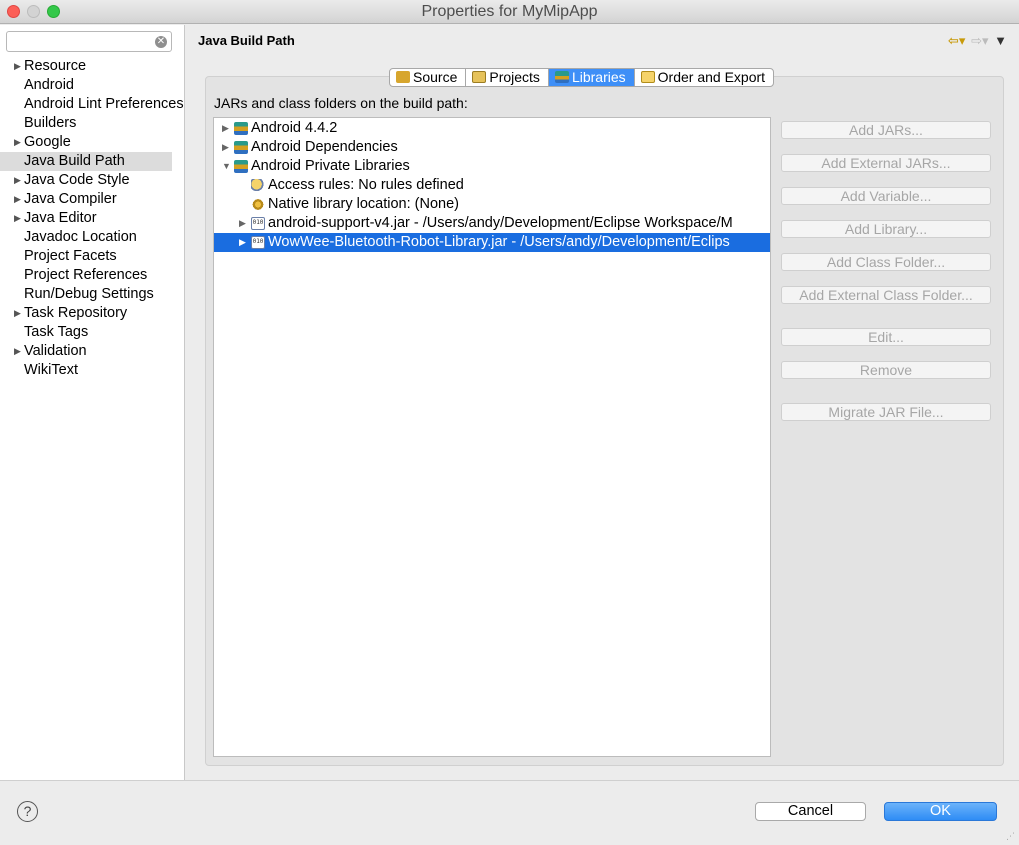 The height and width of the screenshot is (845, 1019). What do you see at coordinates (92, 123) in the screenshot?
I see `sidebar-item: Builders` at bounding box center [92, 123].